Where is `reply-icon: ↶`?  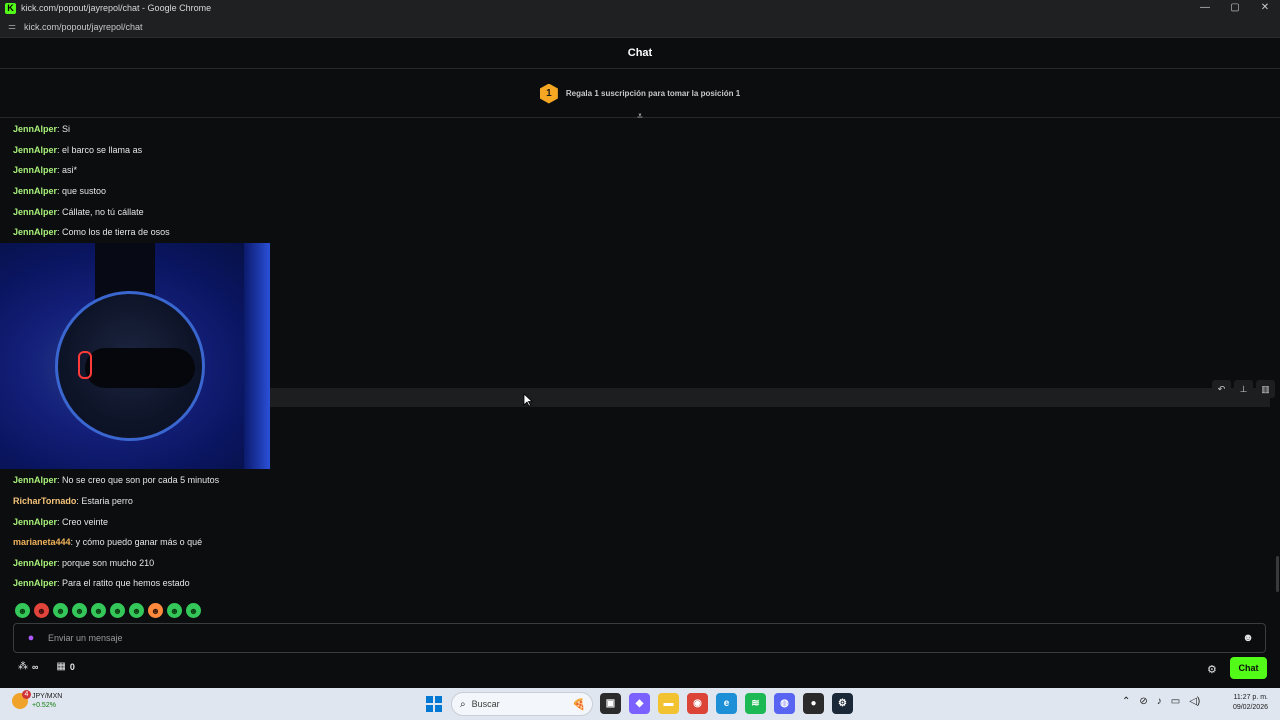 reply-icon: ↶ is located at coordinates (1221, 389).